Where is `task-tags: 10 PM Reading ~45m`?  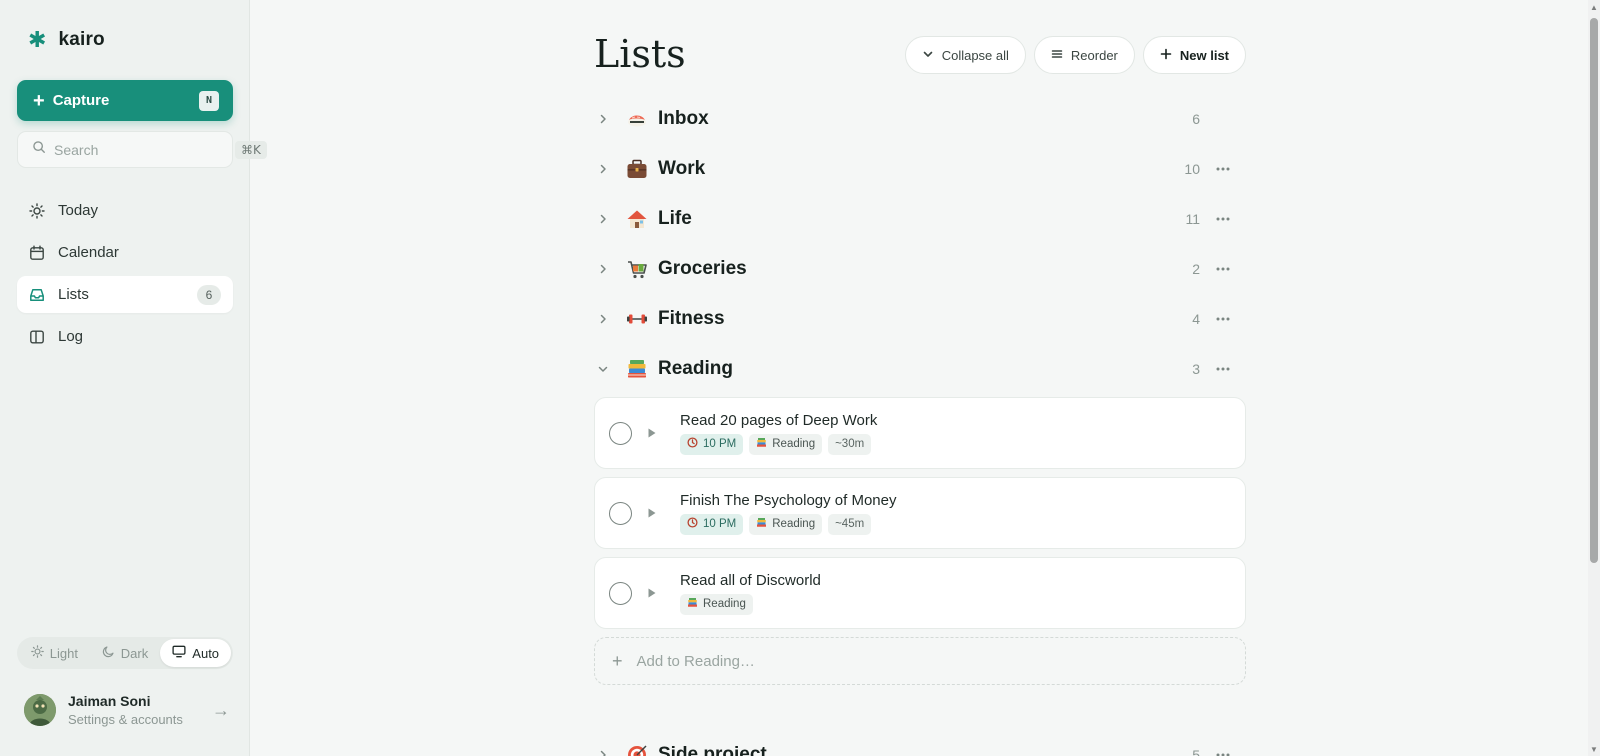
task-tags: 10 PM Reading ~45m is located at coordinates (955, 524).